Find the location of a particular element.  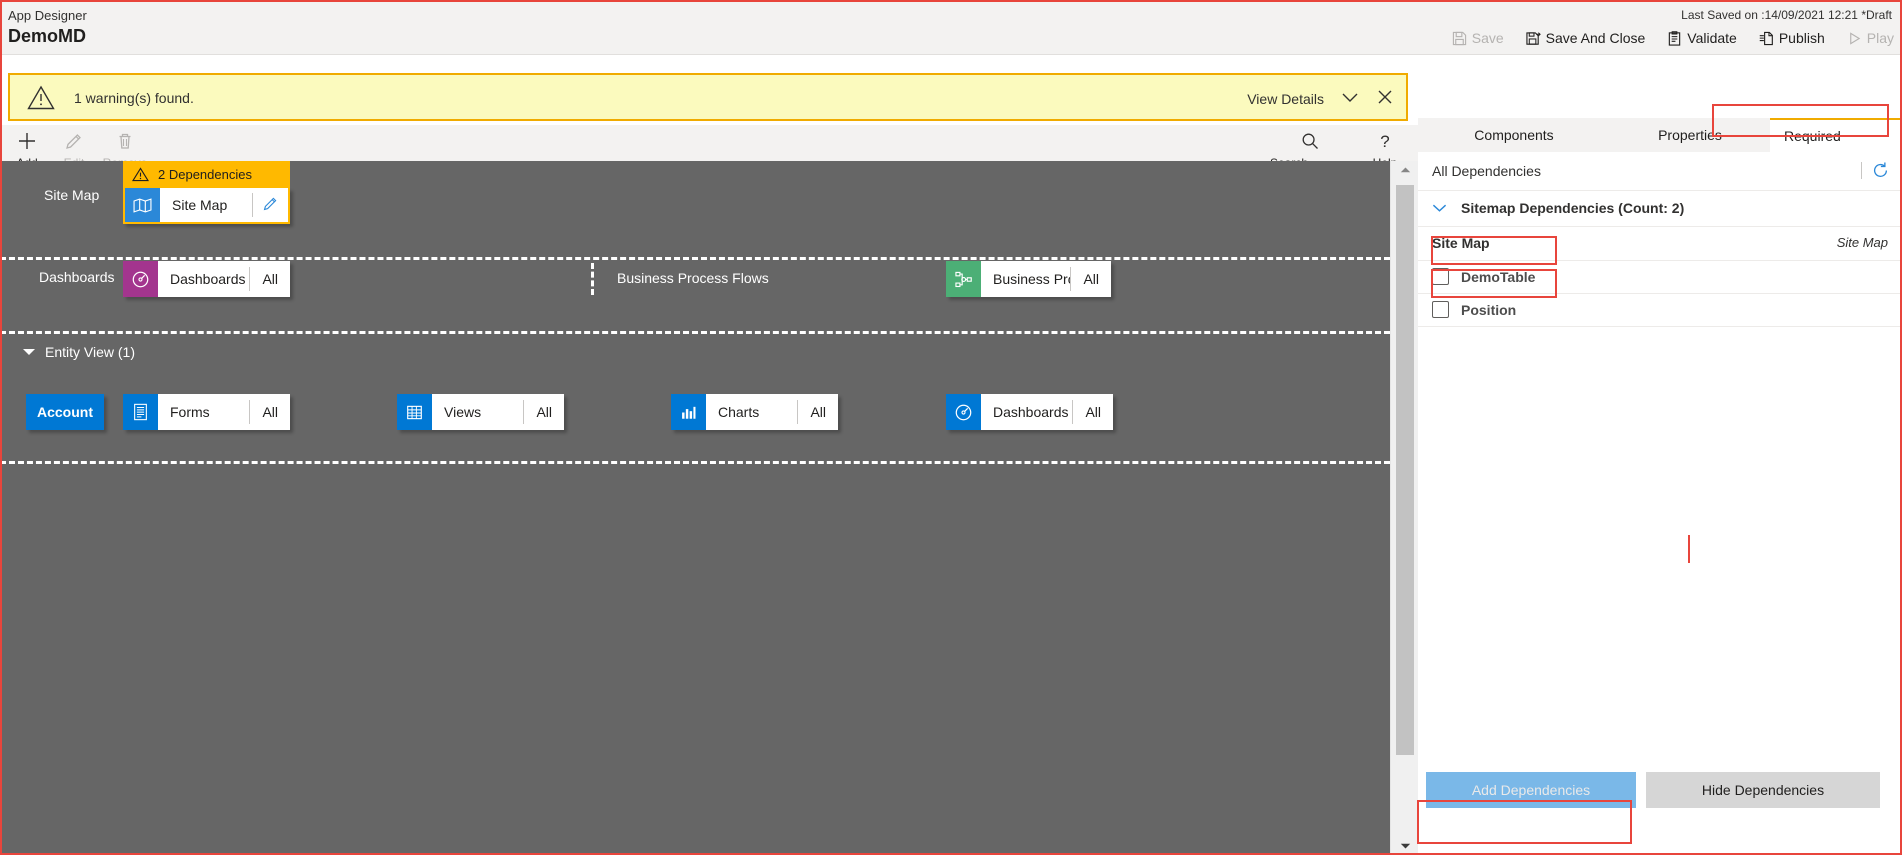

validate-clipboard-icon is located at coordinates (1674, 38).